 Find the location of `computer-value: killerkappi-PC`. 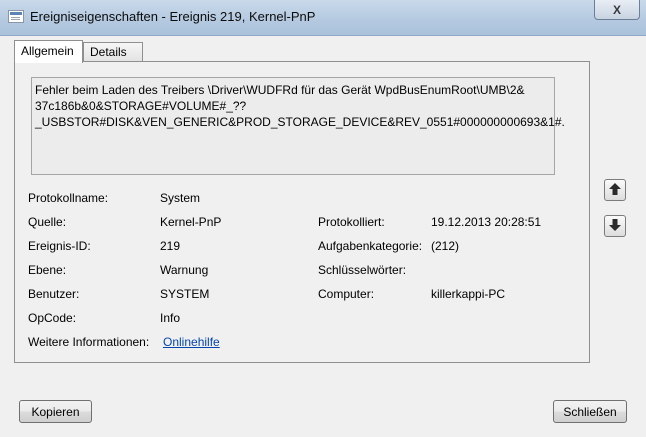

computer-value: killerkappi-PC is located at coordinates (468, 294).